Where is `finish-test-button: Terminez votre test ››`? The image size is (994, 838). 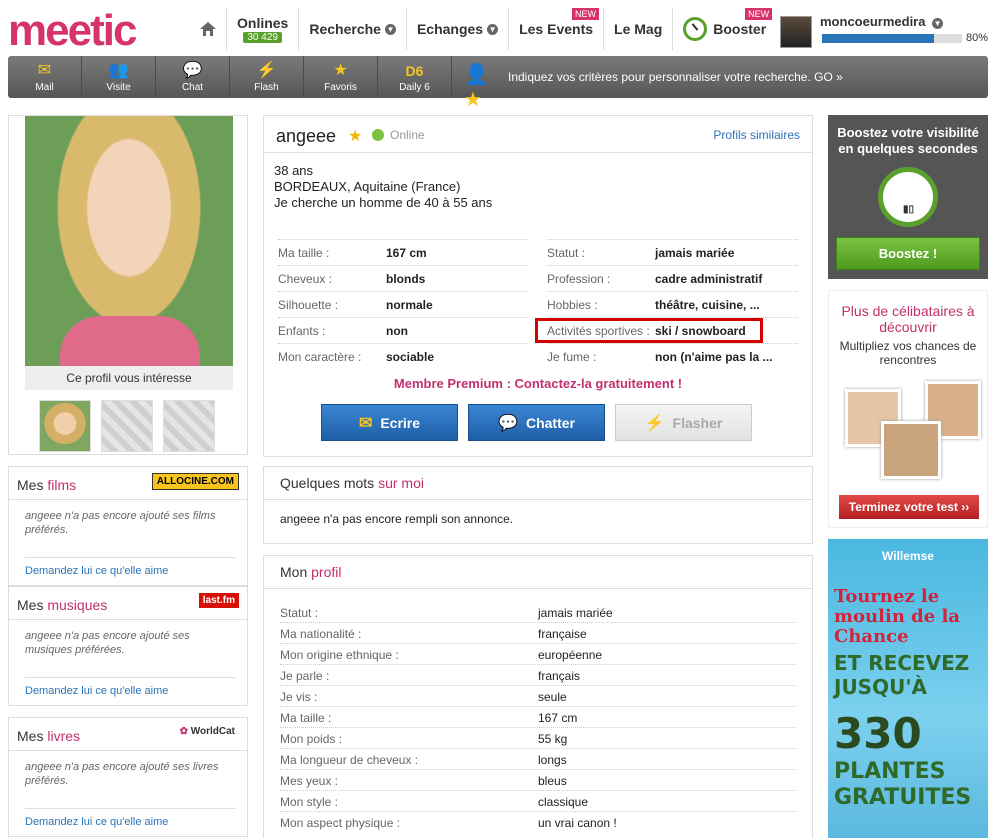
finish-test-button: Terminez votre test ›› is located at coordinates (909, 507).